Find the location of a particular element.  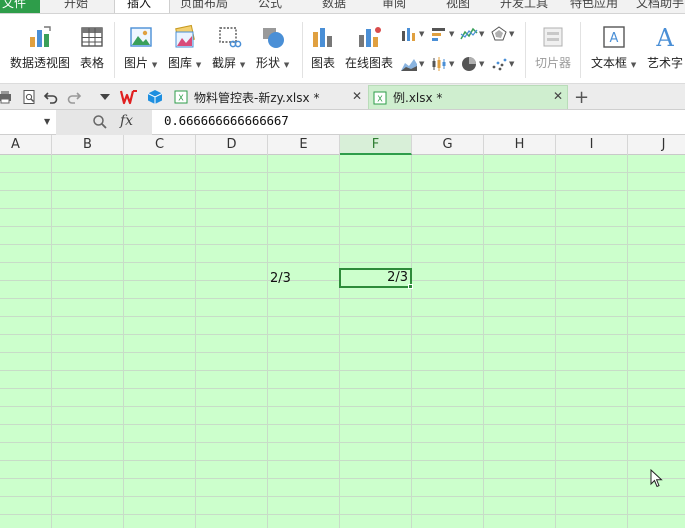

stock-chart-icon is located at coordinates (439, 64).